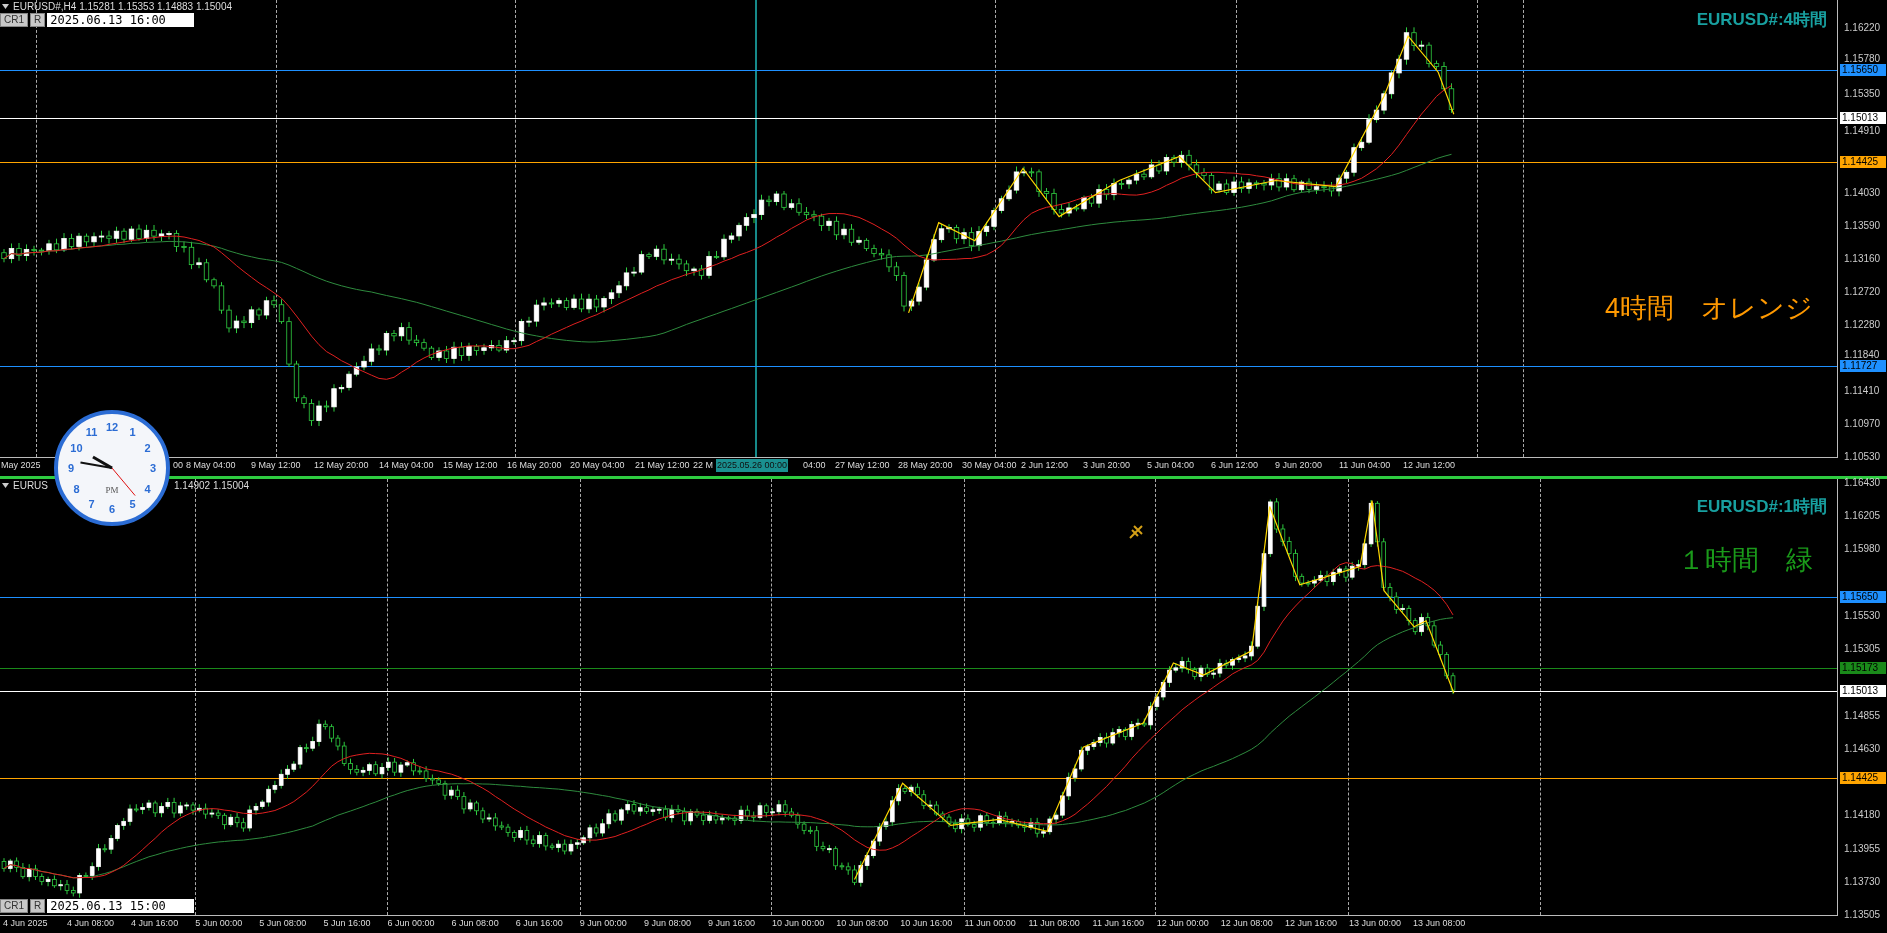  Describe the element at coordinates (1862, 225) in the screenshot. I see `price-tick-label: 1.13590` at that location.